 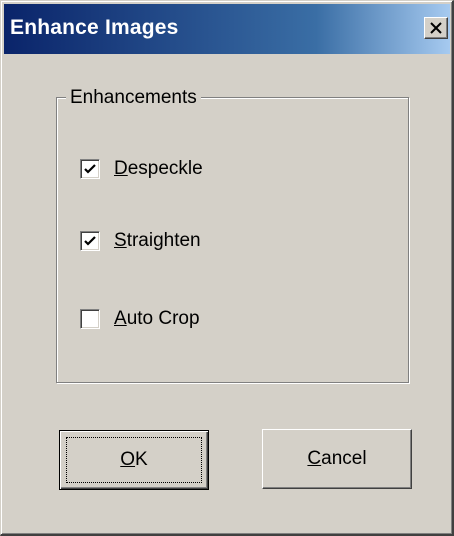 I want to click on auto-crop-label: Auto Crop, so click(x=157, y=319).